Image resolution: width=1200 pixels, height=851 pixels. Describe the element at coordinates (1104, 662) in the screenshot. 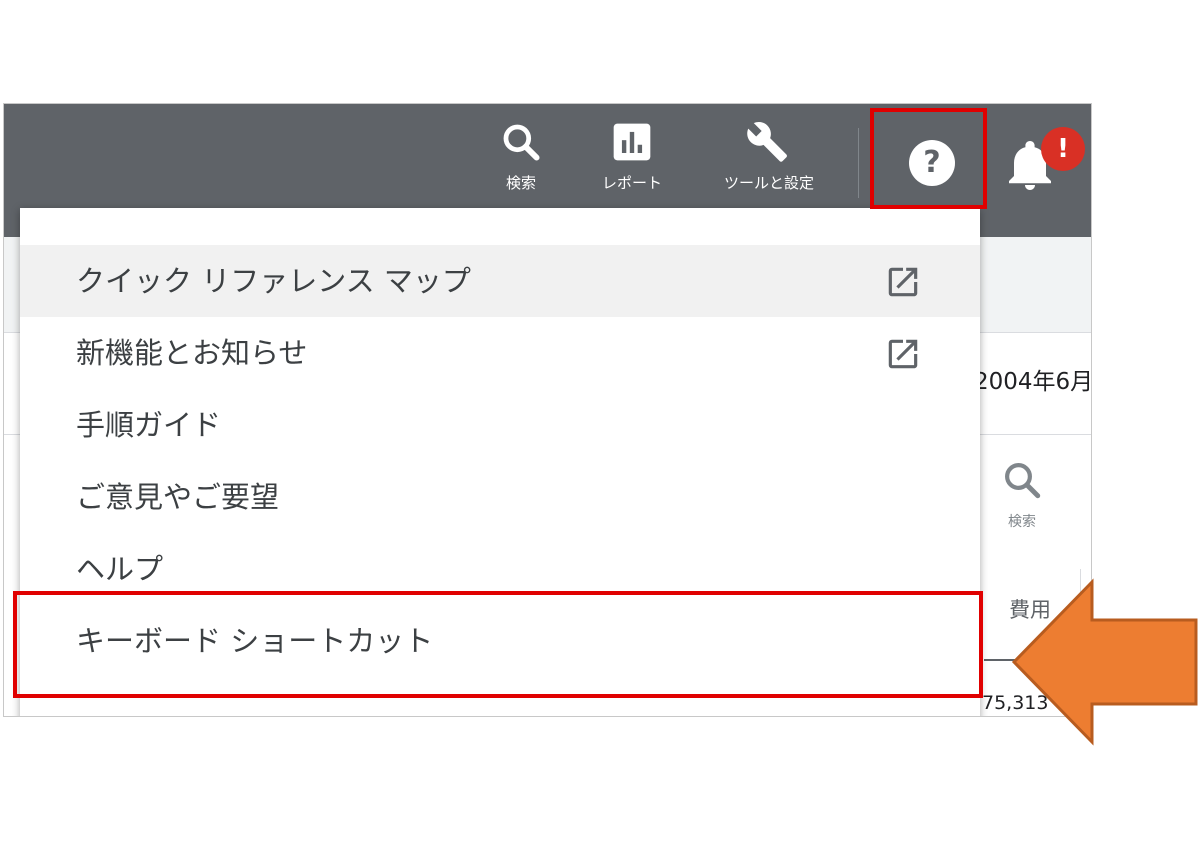

I see `left-arrow-icon` at that location.